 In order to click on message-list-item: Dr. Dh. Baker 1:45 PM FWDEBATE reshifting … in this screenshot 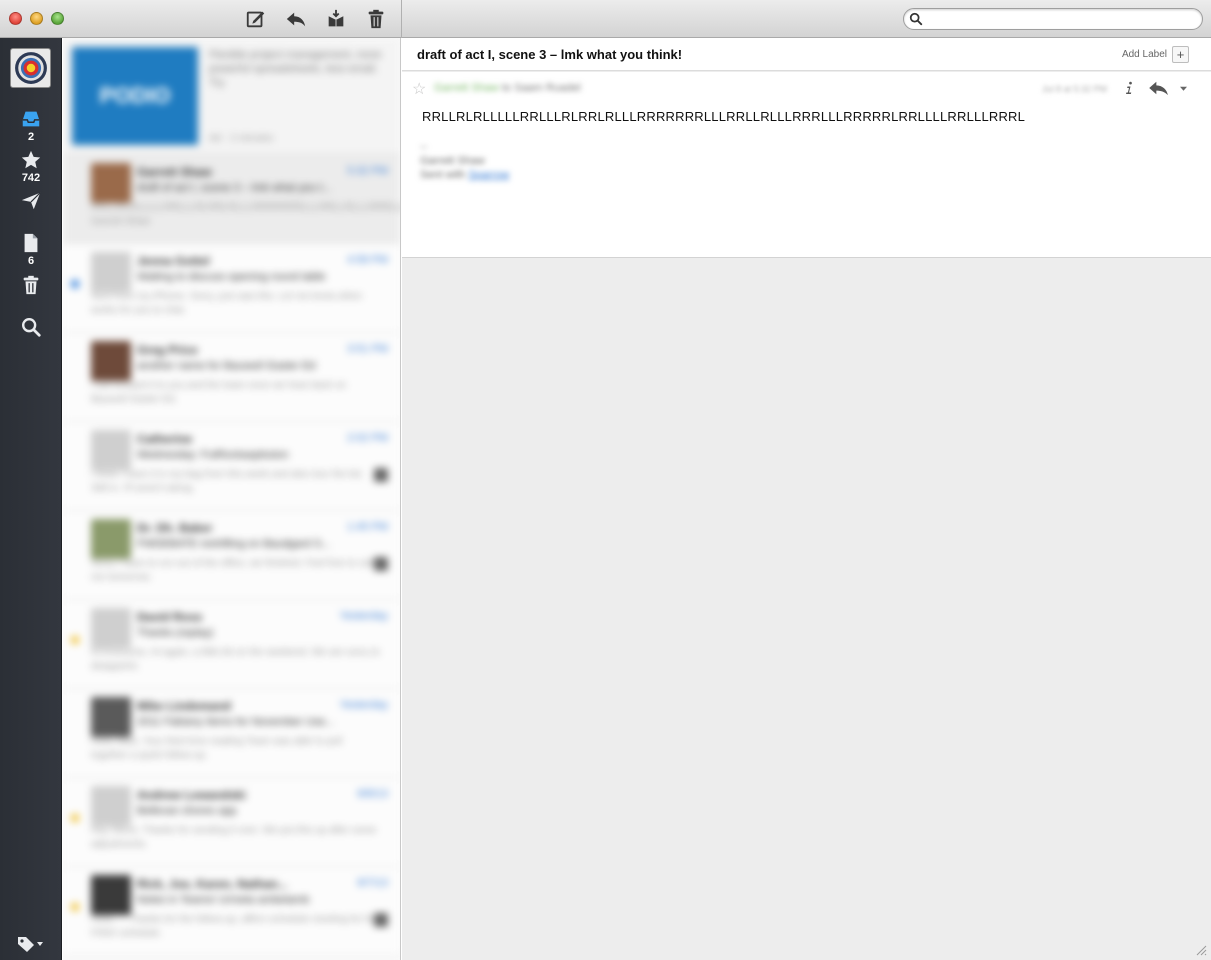, I will do `click(231, 555)`.